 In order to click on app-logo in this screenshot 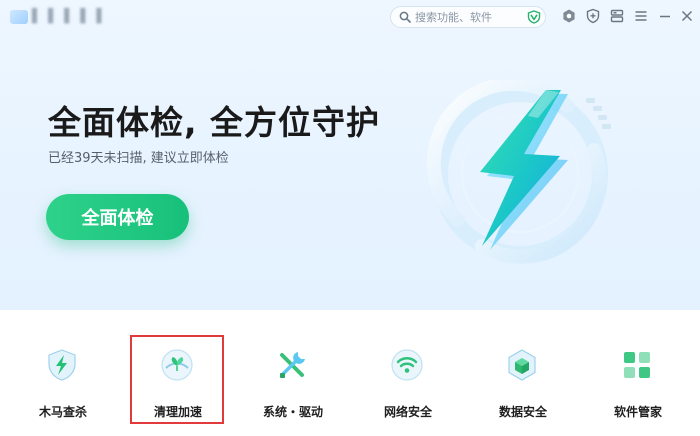, I will do `click(19, 17)`.